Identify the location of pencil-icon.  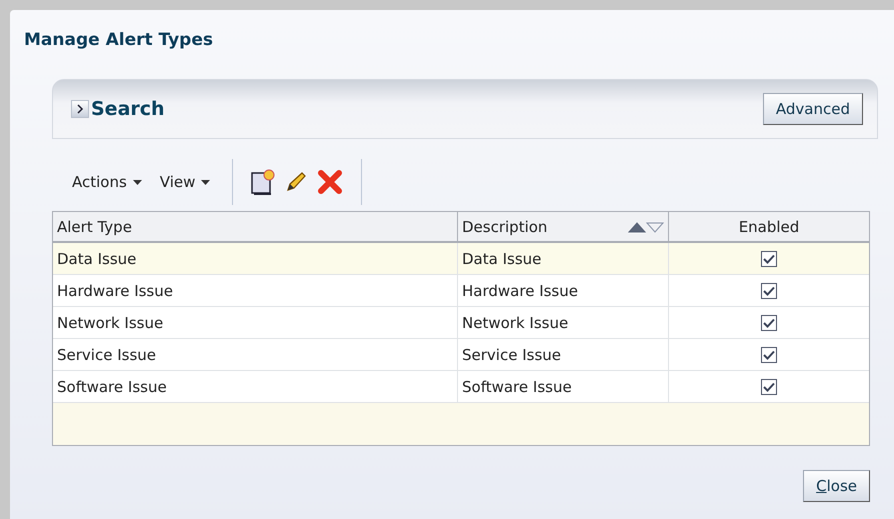
(296, 182).